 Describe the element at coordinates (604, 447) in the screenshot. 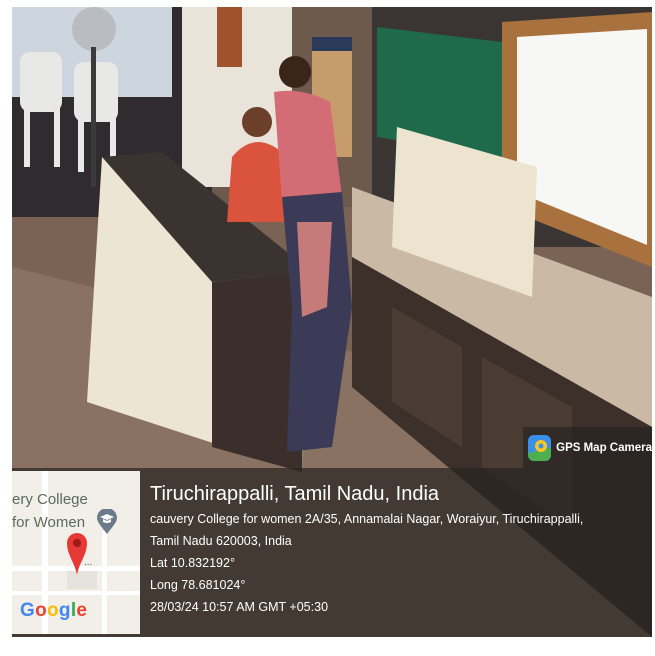

I see `badge-label: GPS Map Camera` at that location.